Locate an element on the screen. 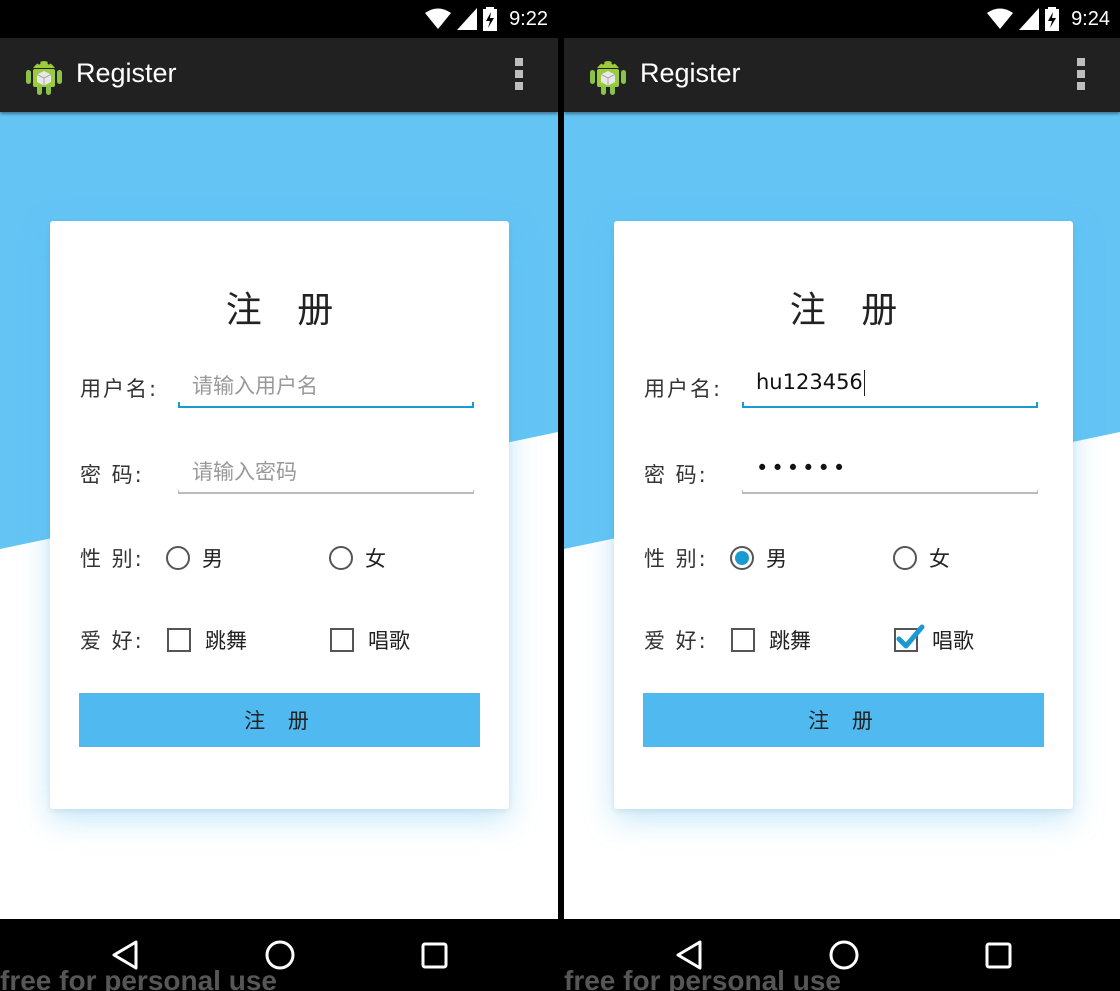 The height and width of the screenshot is (991, 1120). username-value: hu123456 is located at coordinates (810, 383).